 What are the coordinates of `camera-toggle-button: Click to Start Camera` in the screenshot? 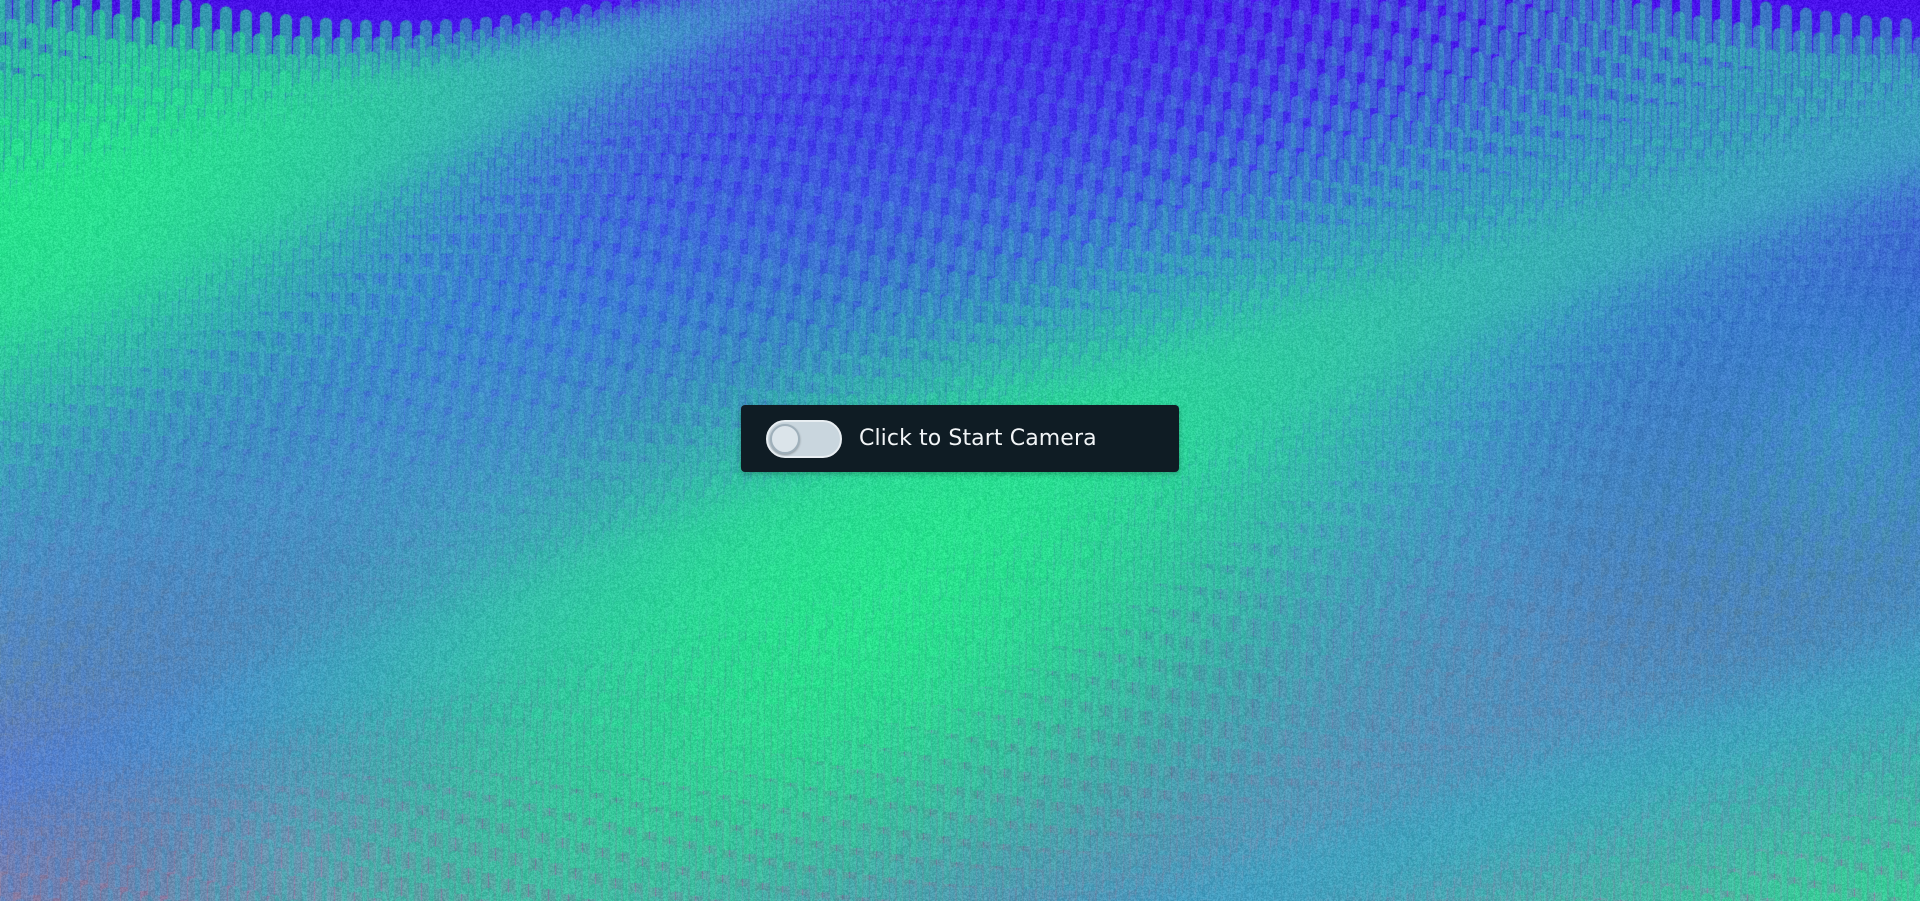 It's located at (960, 438).